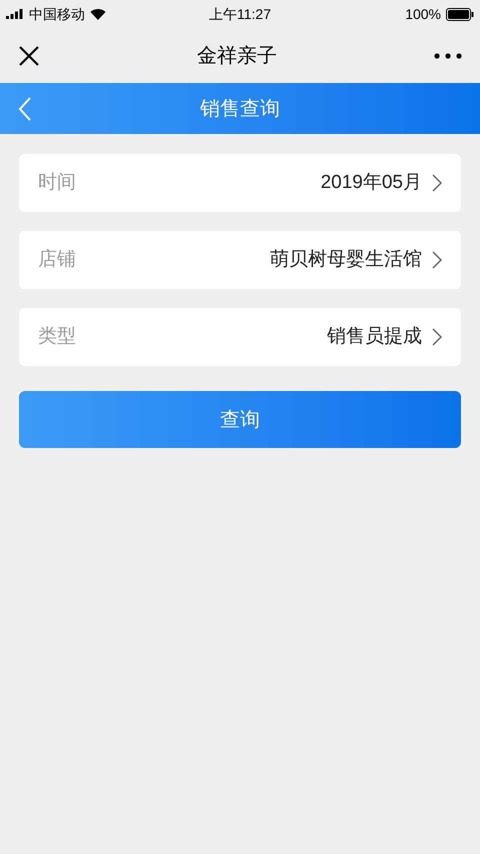  What do you see at coordinates (57, 336) in the screenshot?
I see `field-label: 类型` at bounding box center [57, 336].